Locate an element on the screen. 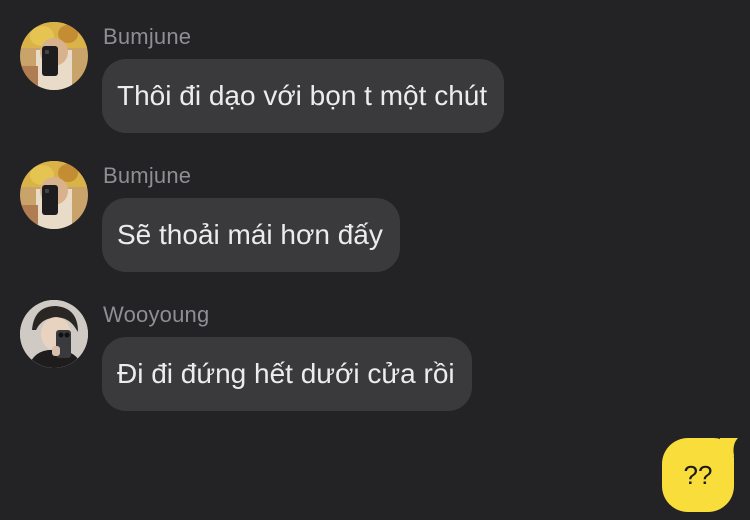  message-bubble: Đi đi đứng hết dưới cửa rồi is located at coordinates (287, 374).